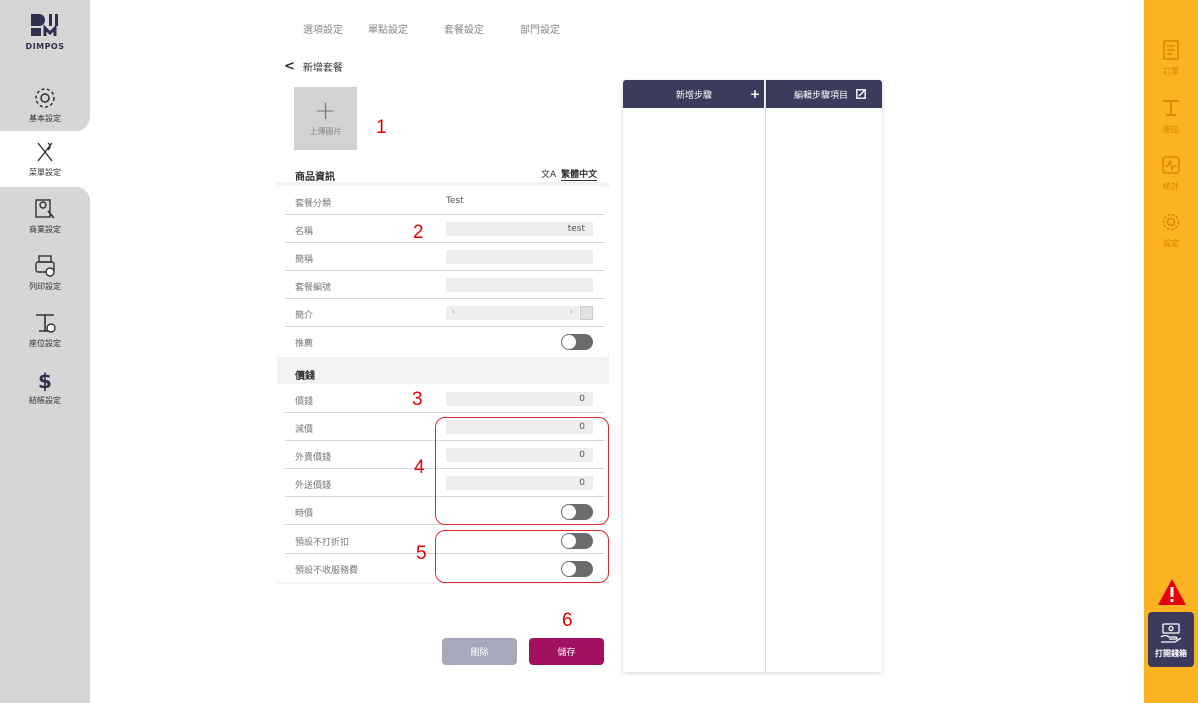 This screenshot has height=703, width=1198. I want to click on right-sidebar: 訂單 座位 統計 設定 打開錢箱, so click(1171, 351).